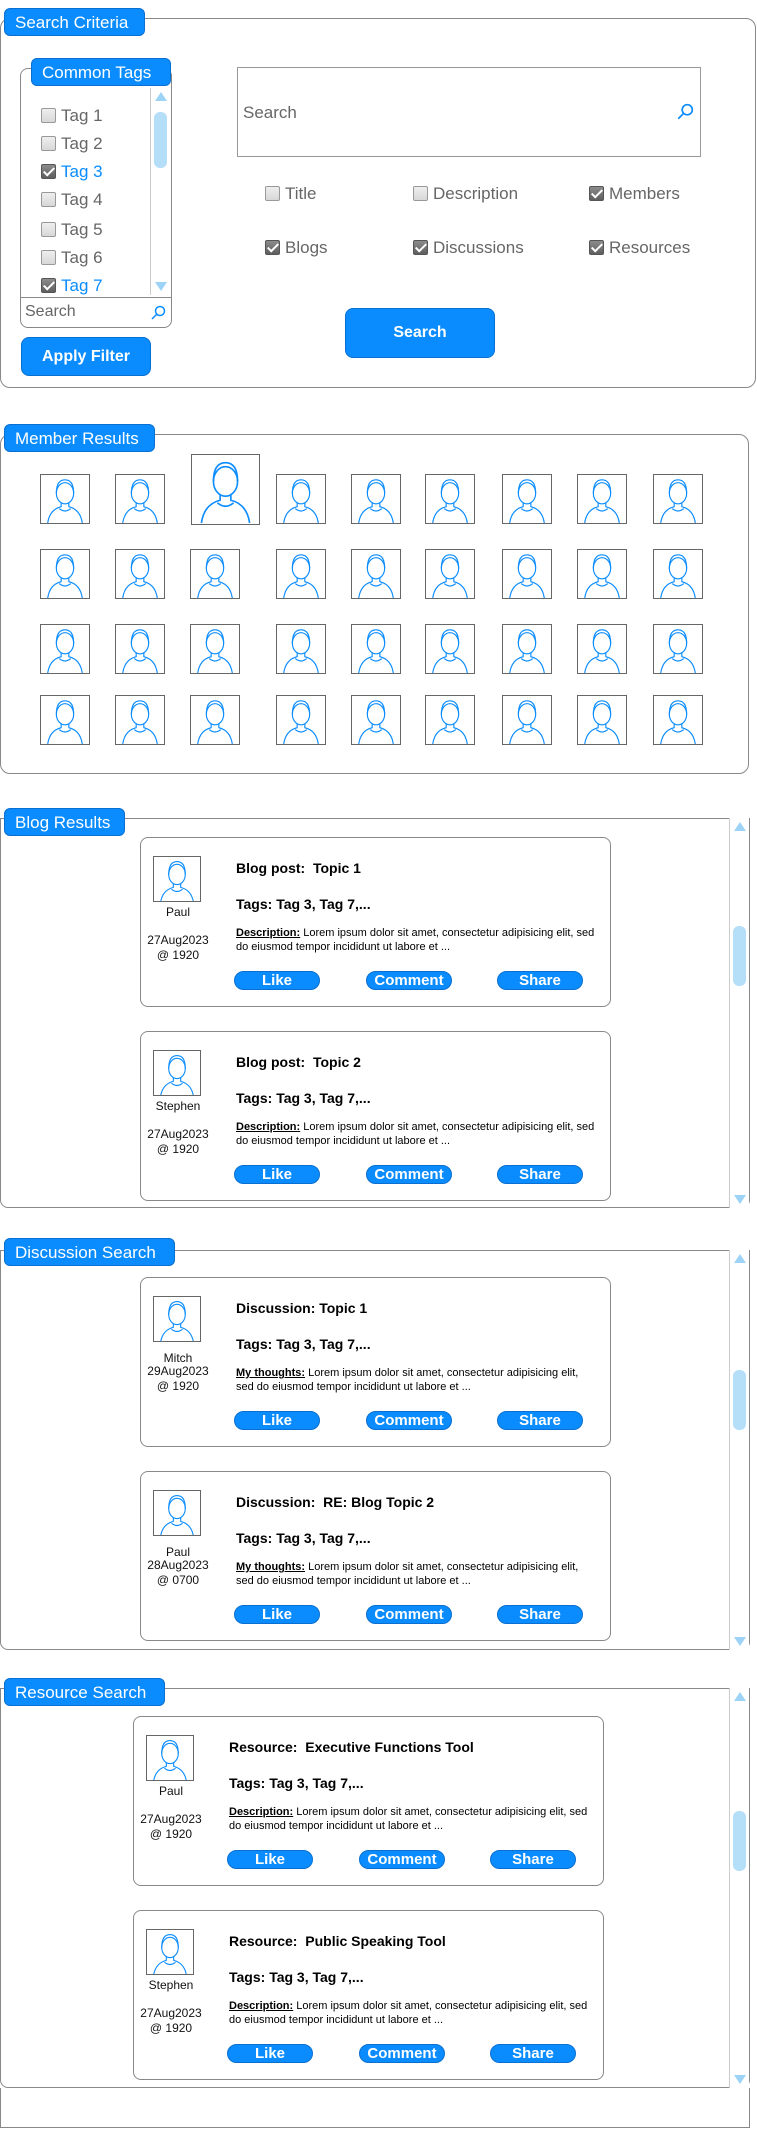 This screenshot has height=2129, width=757. I want to click on tag-label: Tag 1, so click(82, 116).